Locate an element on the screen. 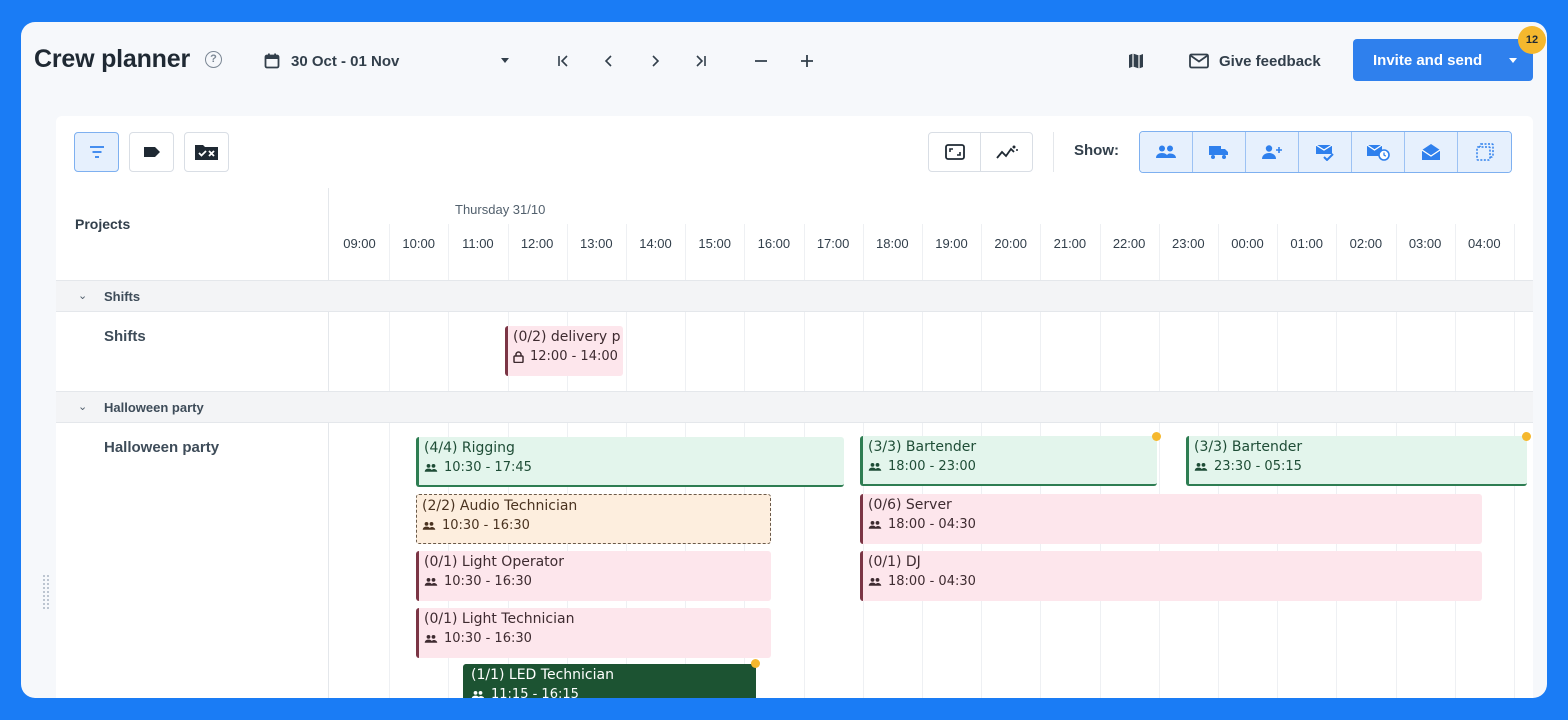  hour-label: 13:00 is located at coordinates (596, 243).